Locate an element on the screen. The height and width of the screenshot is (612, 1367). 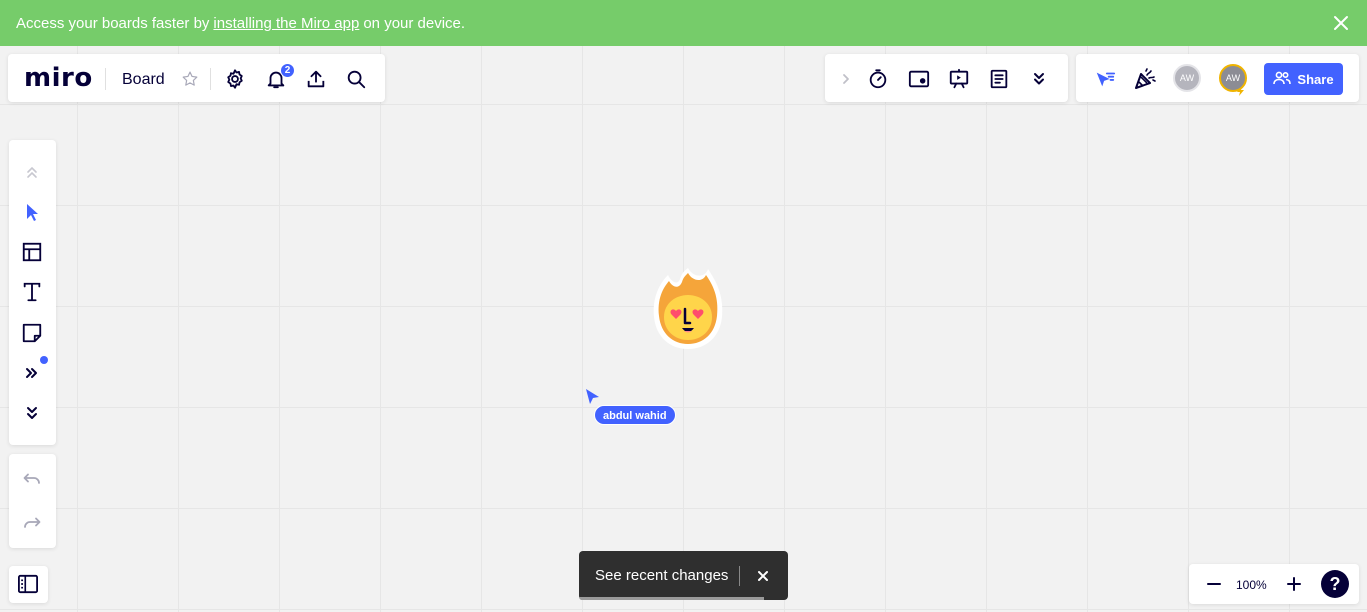
notes-icon is located at coordinates (999, 79).